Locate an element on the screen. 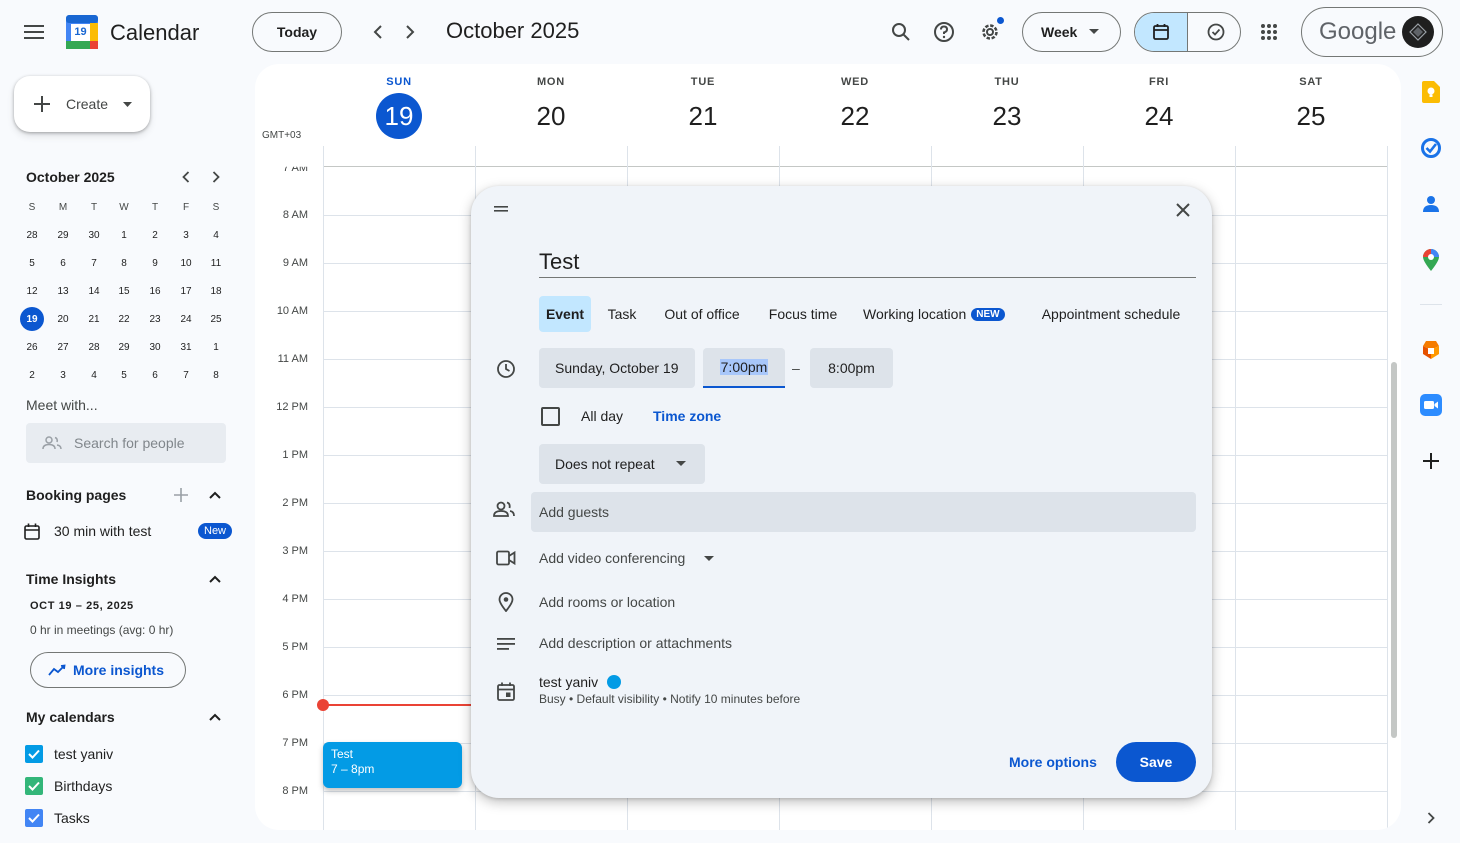 This screenshot has width=1460, height=843. day-number: 19 is located at coordinates (399, 116).